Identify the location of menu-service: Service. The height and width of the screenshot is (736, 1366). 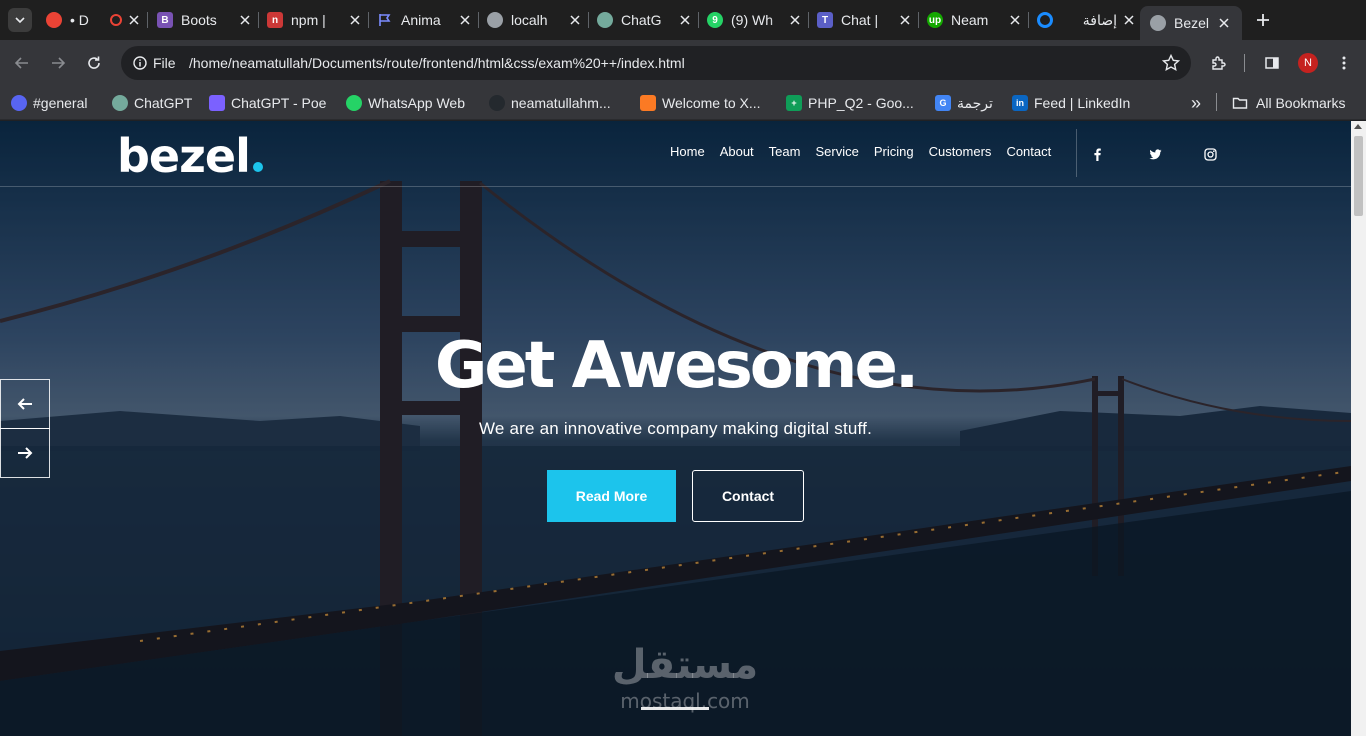
(836, 151).